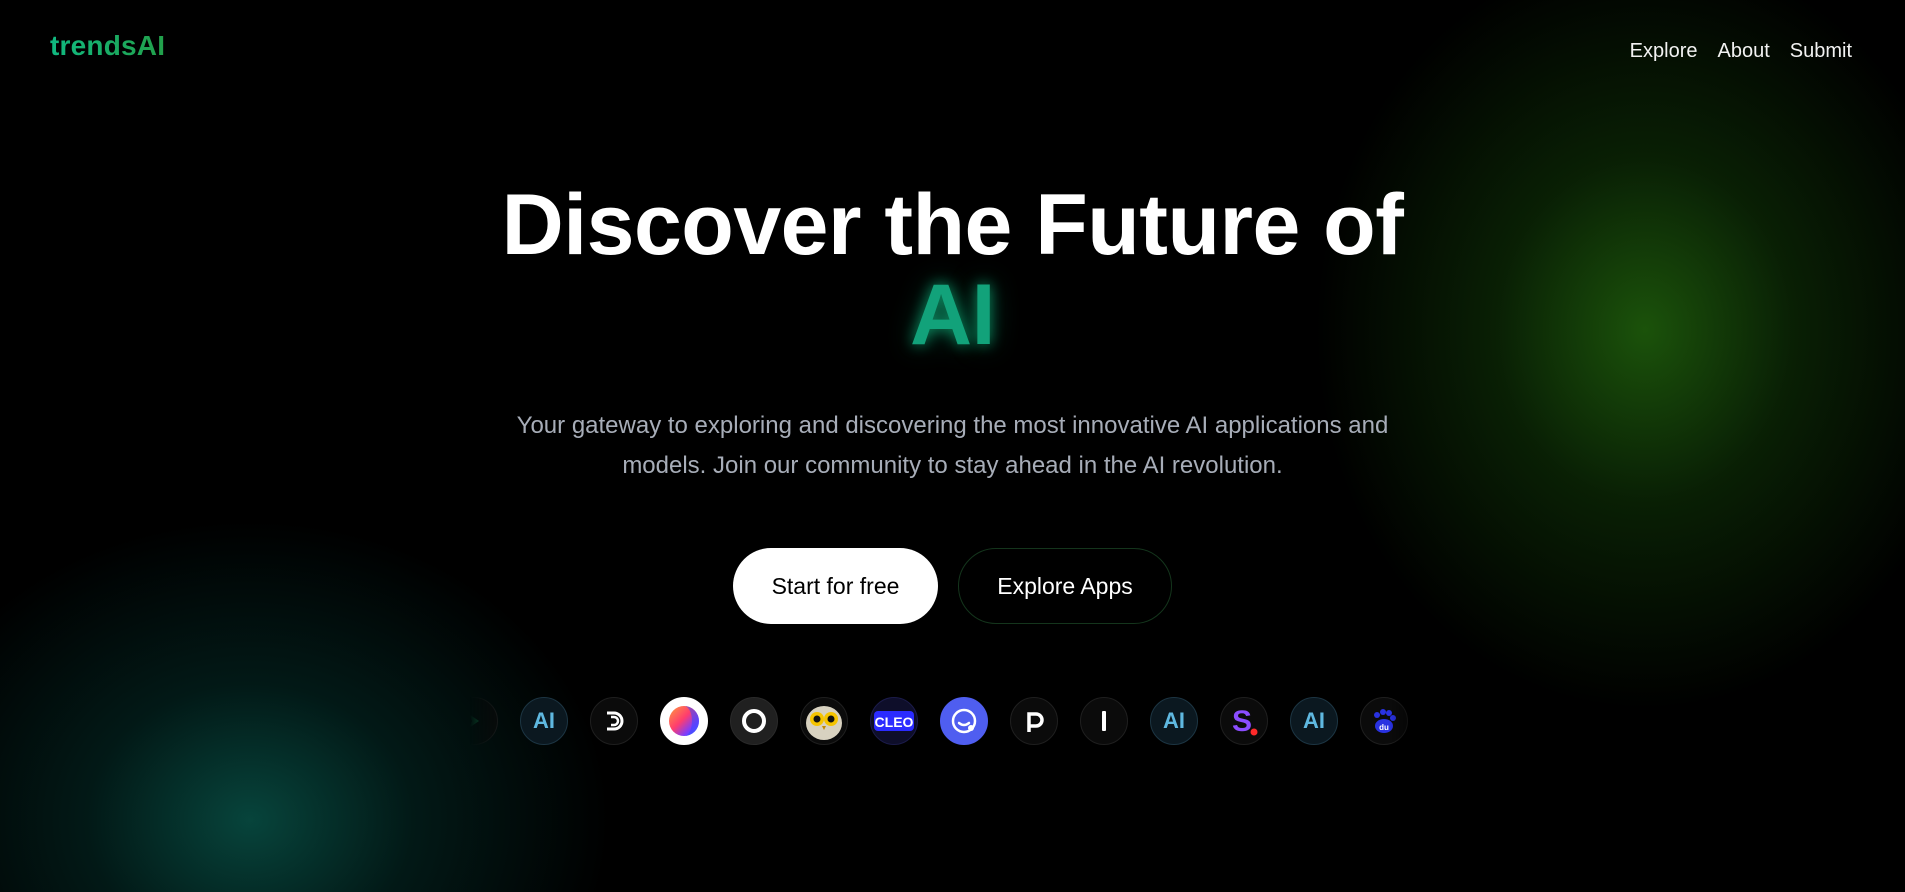 This screenshot has height=892, width=1905. I want to click on nav-explore-link: Explore, so click(1664, 51).